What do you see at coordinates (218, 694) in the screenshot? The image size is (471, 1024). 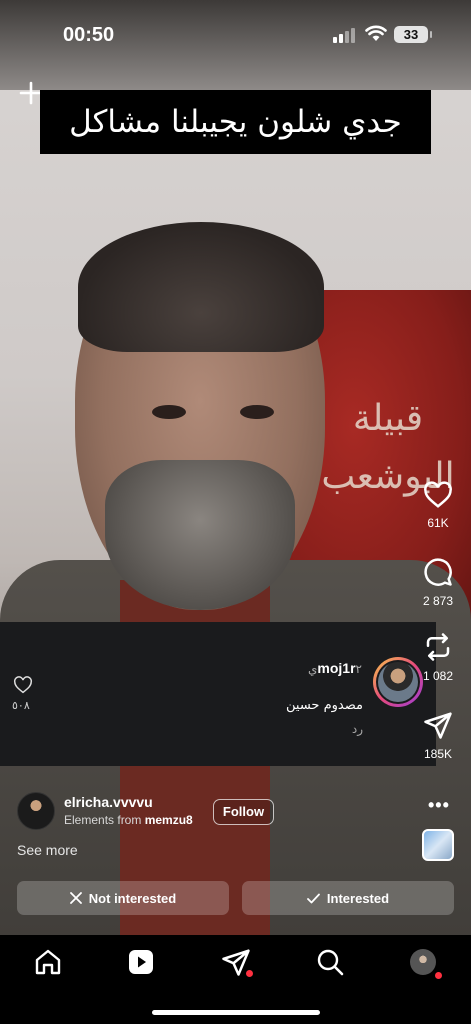 I see `featured-comment-panel` at bounding box center [218, 694].